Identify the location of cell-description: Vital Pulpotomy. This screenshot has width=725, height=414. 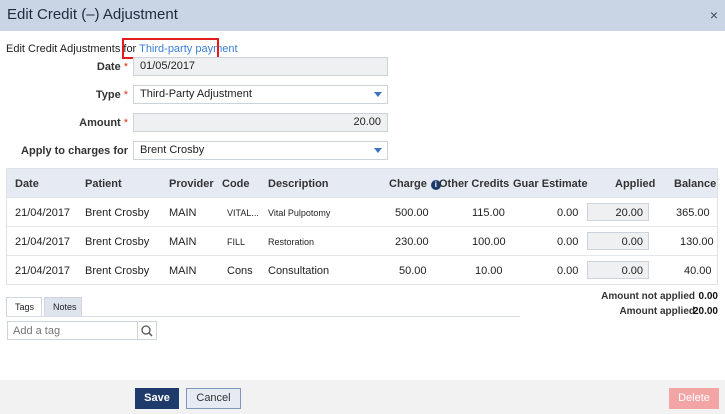
(299, 213).